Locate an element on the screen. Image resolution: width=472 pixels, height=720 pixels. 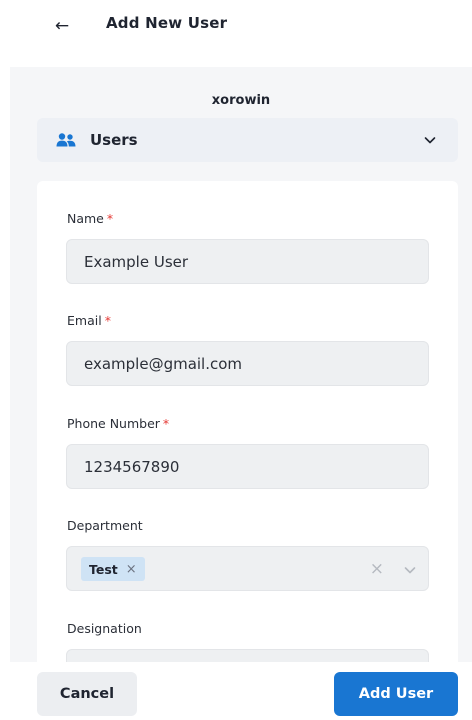
department-tag: Test × is located at coordinates (113, 569).